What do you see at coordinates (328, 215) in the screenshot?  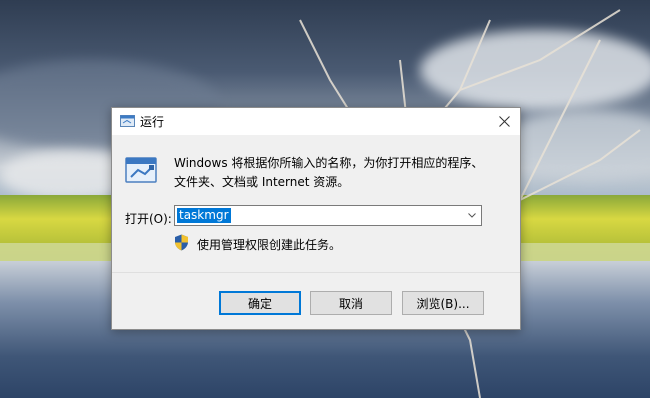 I see `open-combobox: taskmgr` at bounding box center [328, 215].